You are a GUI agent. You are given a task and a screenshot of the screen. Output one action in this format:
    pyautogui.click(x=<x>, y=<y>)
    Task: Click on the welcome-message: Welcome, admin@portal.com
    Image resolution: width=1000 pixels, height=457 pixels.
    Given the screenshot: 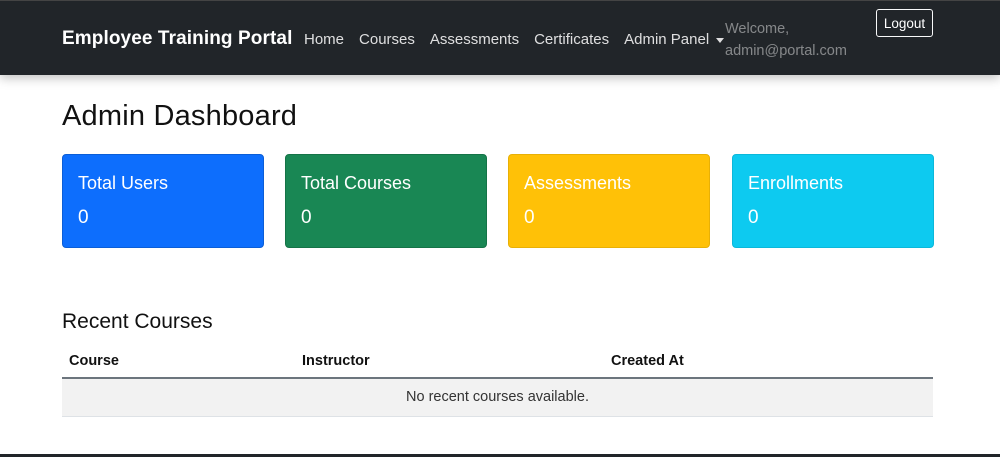 What is the action you would take?
    pyautogui.click(x=795, y=40)
    